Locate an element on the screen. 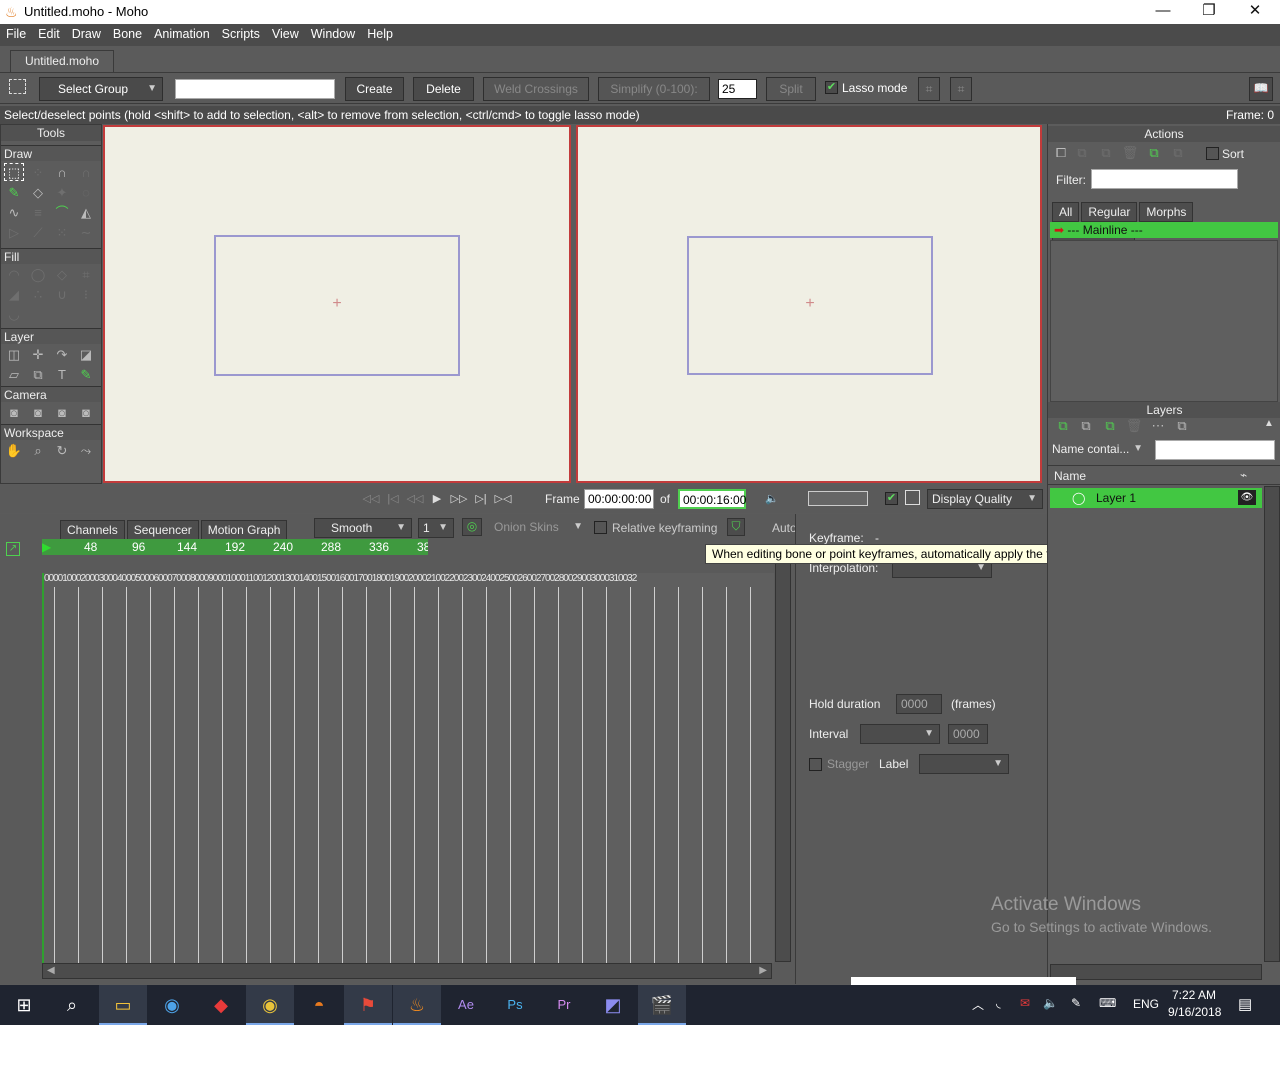  collapse-icon: ▲ is located at coordinates (1269, 423).